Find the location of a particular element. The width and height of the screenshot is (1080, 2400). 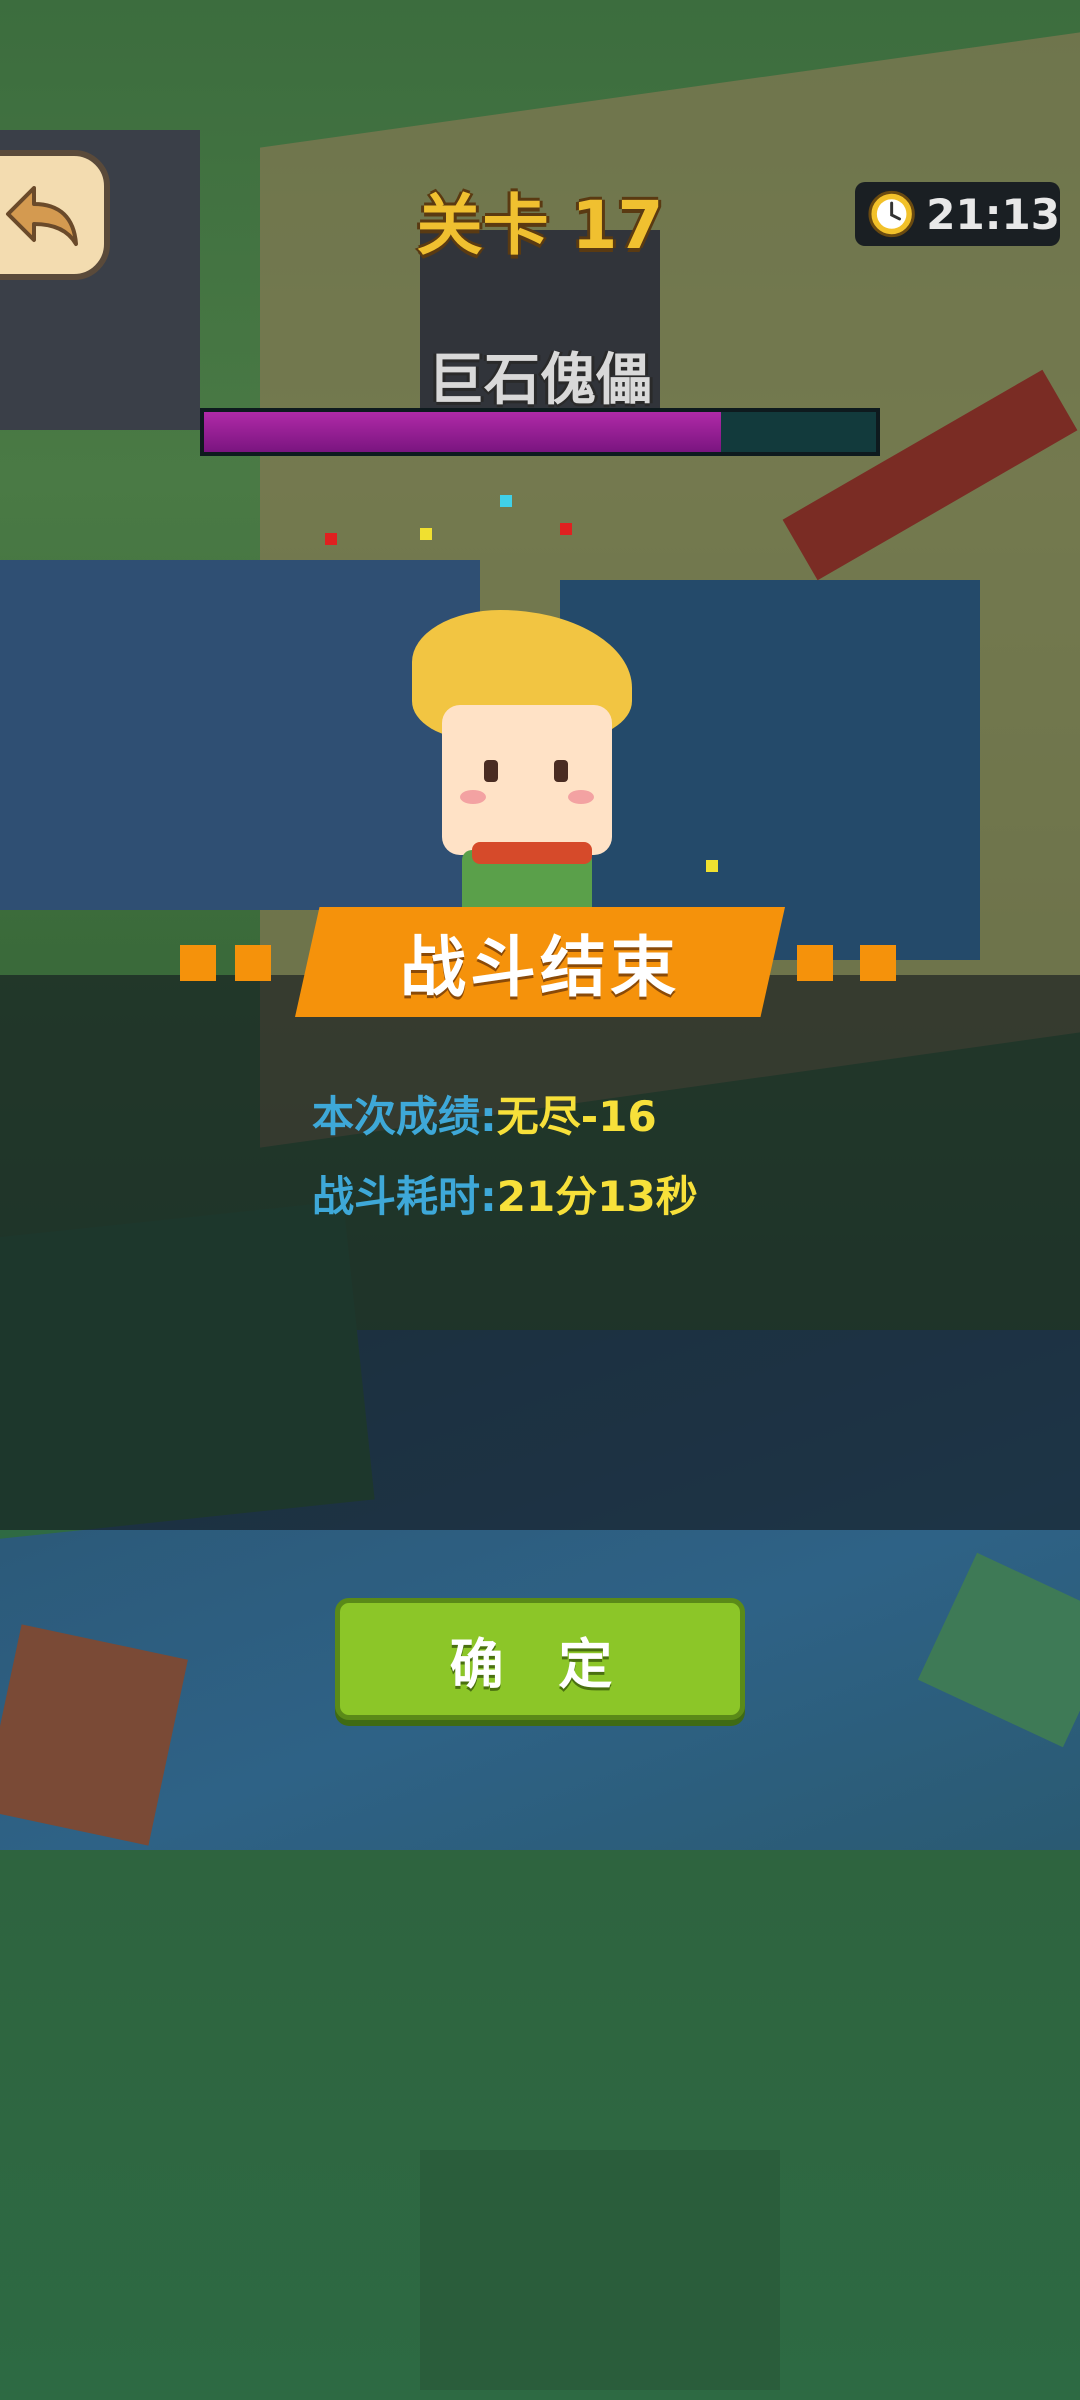

back-arrow-icon is located at coordinates (42, 216).